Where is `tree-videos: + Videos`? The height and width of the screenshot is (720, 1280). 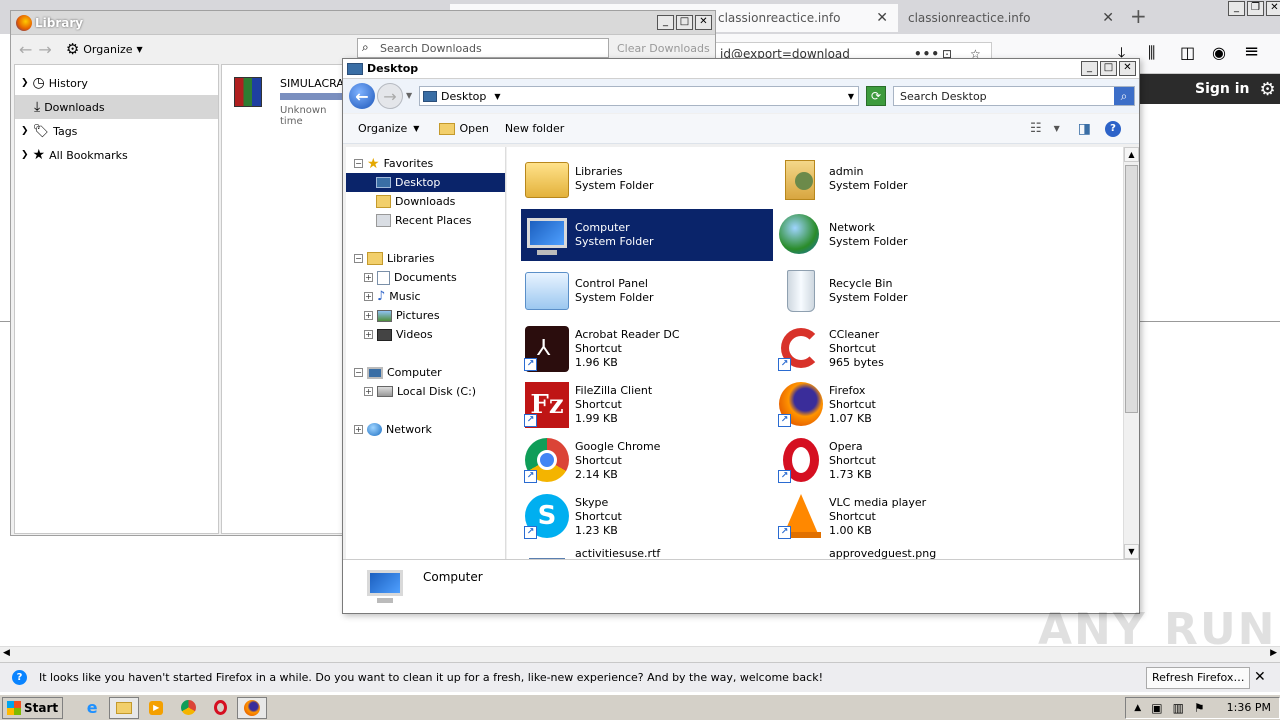 tree-videos: + Videos is located at coordinates (425, 334).